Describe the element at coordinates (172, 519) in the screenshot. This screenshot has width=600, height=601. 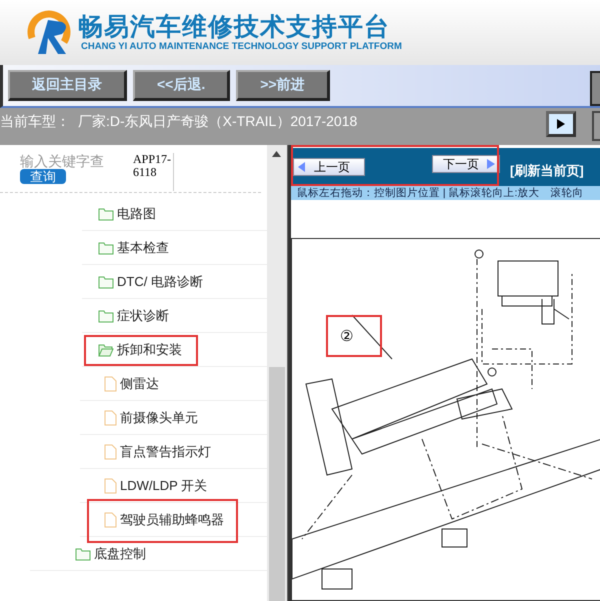
I see `document-item: 驾驶员辅助蜂鸣器` at that location.